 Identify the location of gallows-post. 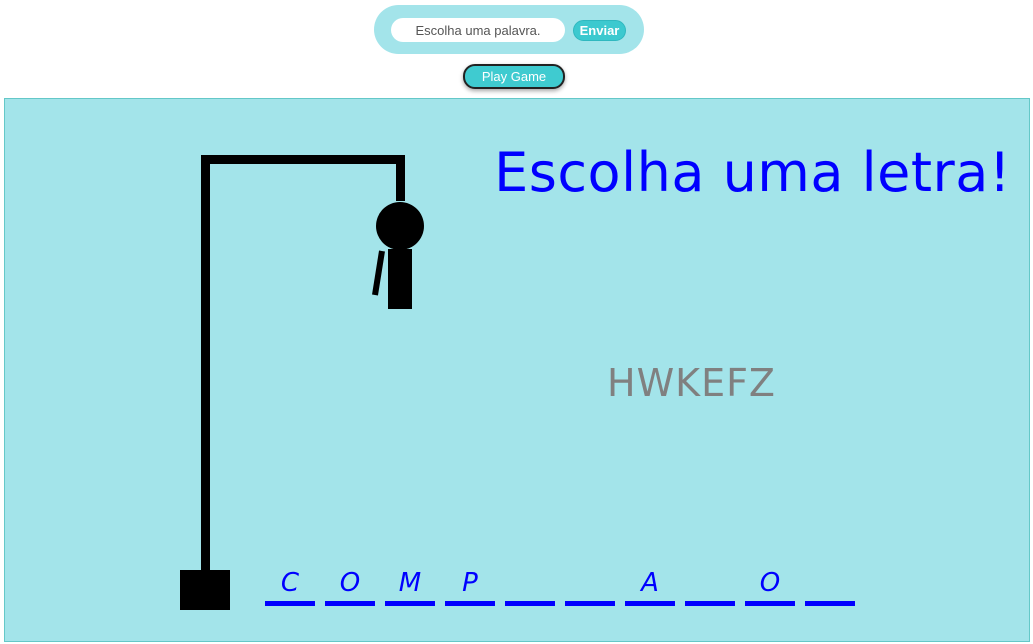
(205, 364).